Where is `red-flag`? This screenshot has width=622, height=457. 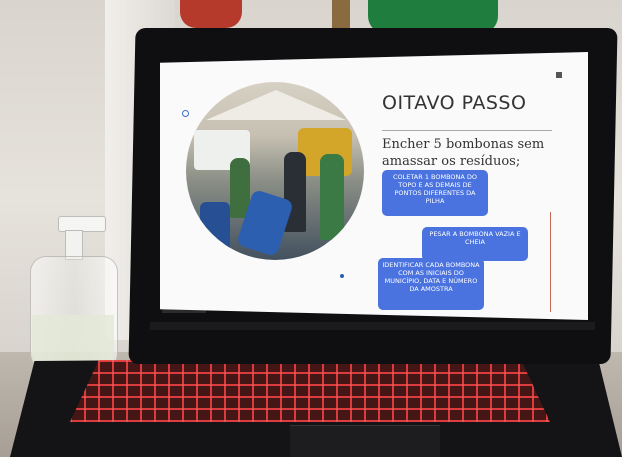
red-flag is located at coordinates (211, 14).